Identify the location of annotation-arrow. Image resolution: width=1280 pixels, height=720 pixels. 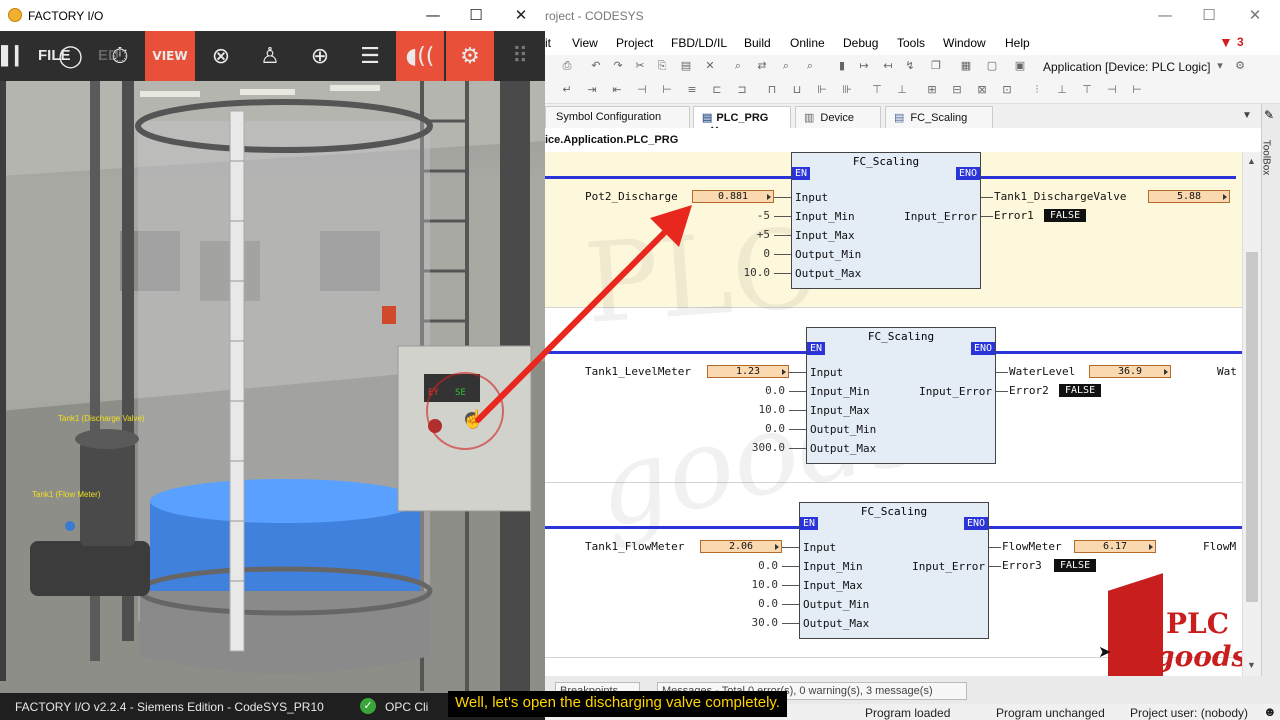
(583, 314).